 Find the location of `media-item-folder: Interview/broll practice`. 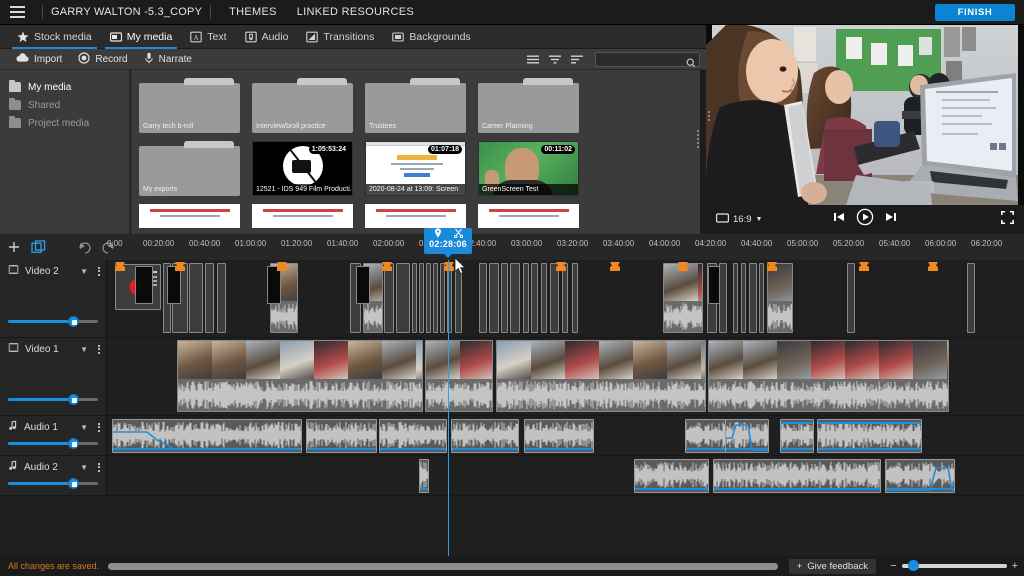

media-item-folder: Interview/broll practice is located at coordinates (302, 105).